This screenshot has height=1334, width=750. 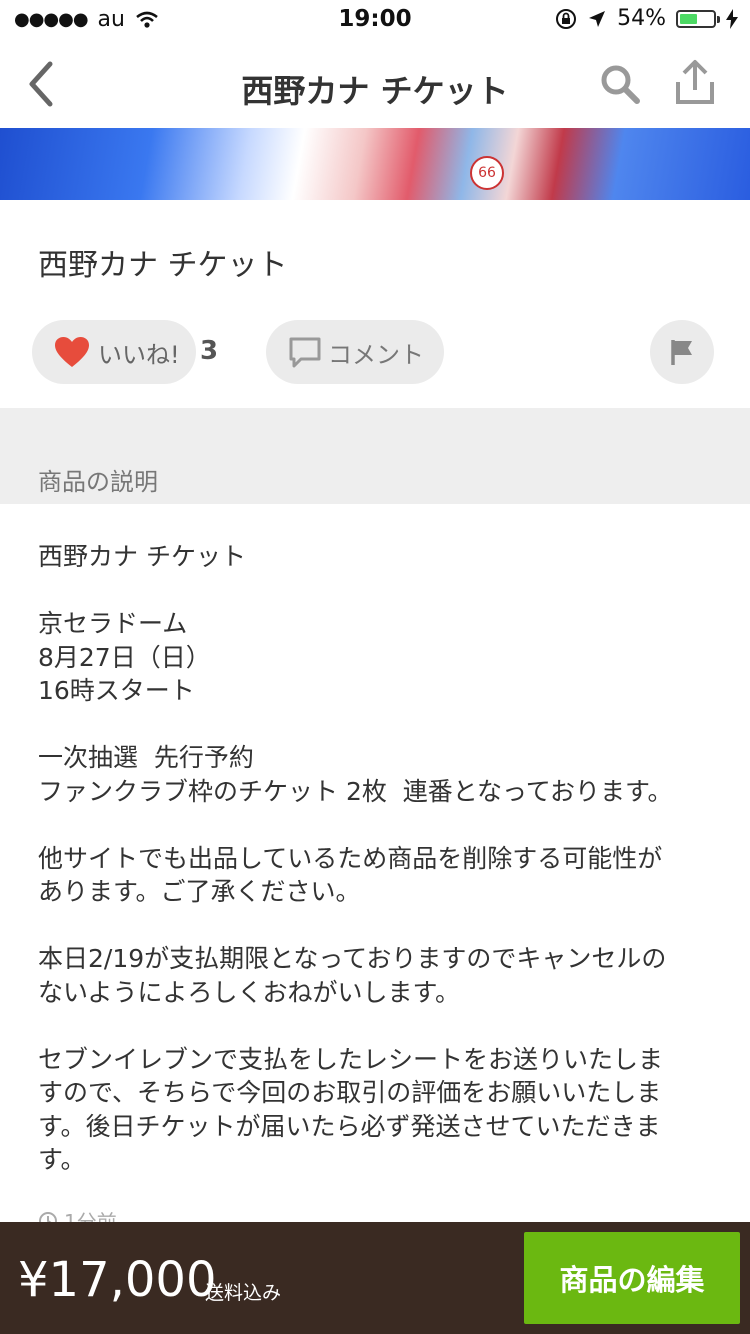 What do you see at coordinates (375, 20) in the screenshot?
I see `status-bar: ●●●●● au 19:00 54%` at bounding box center [375, 20].